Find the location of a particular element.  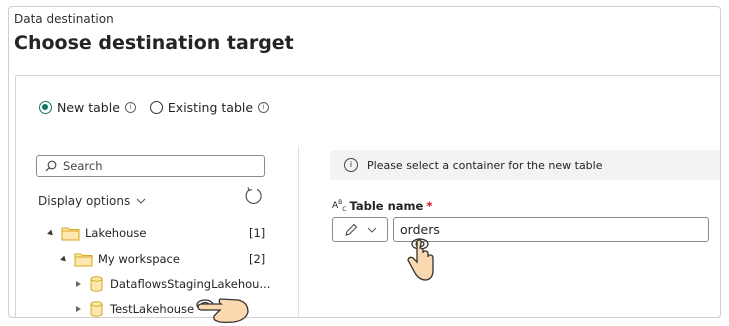

text-type-icon: ABC is located at coordinates (339, 206).